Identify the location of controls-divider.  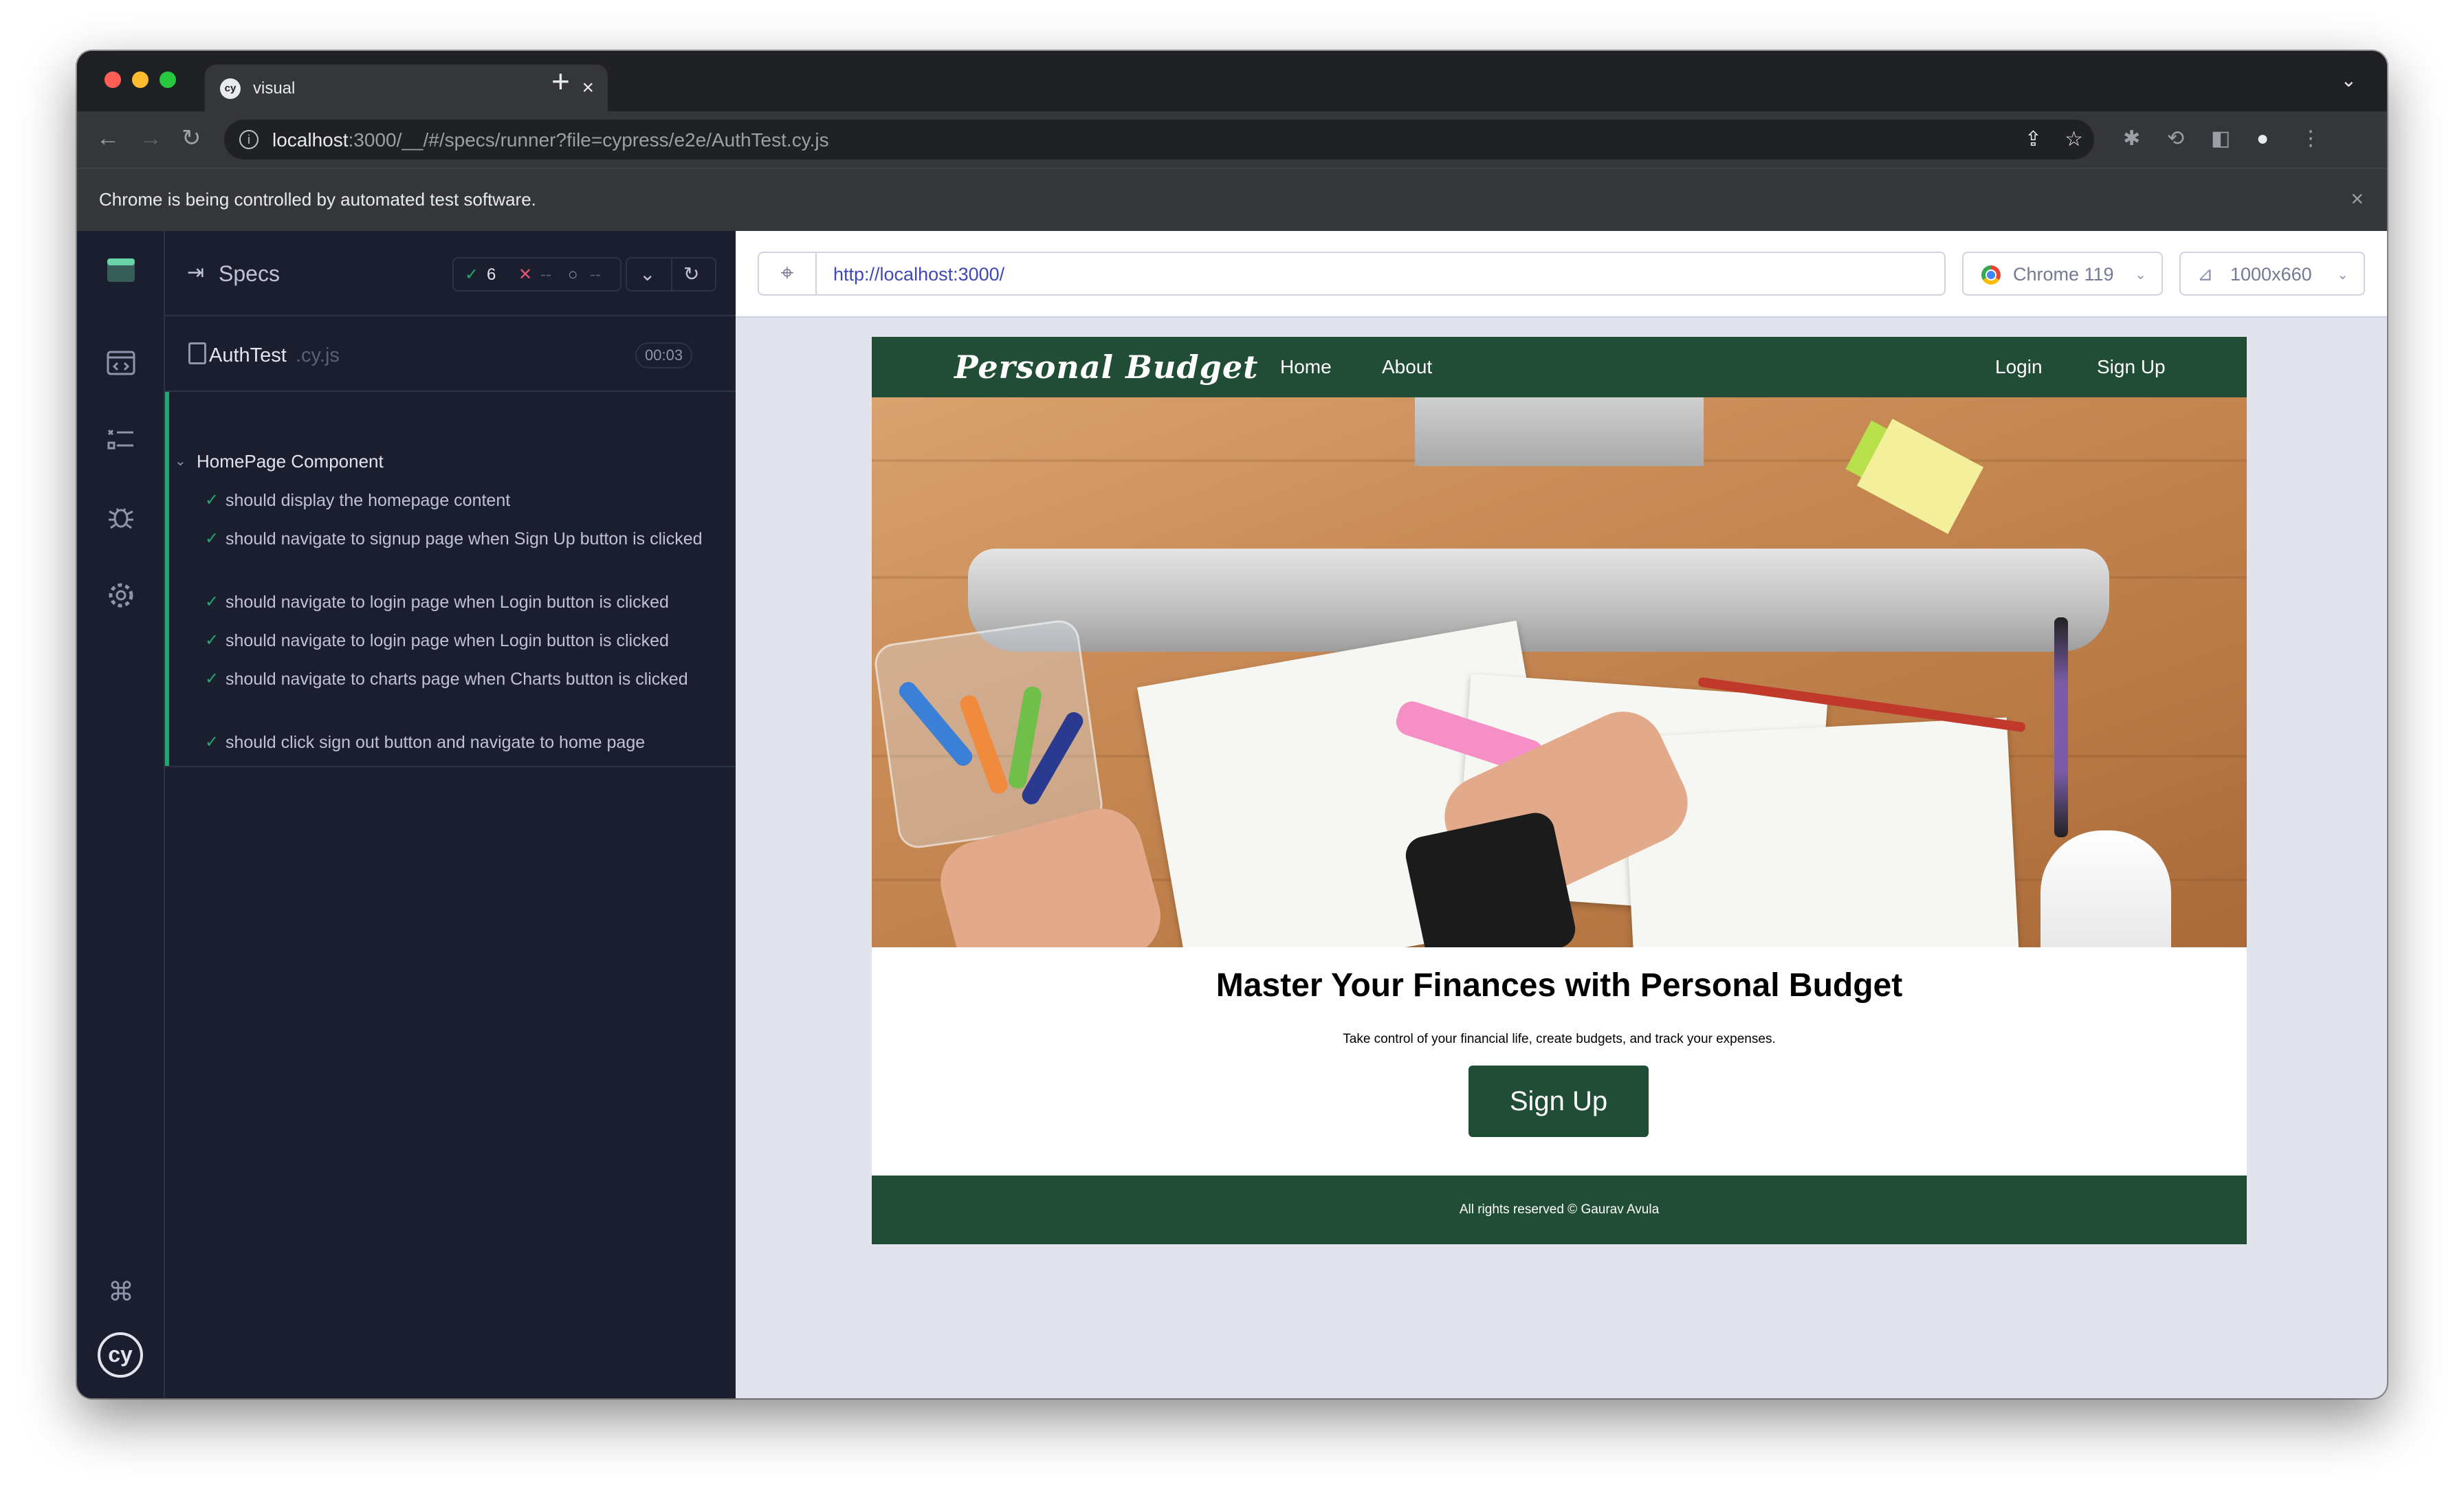
(671, 274).